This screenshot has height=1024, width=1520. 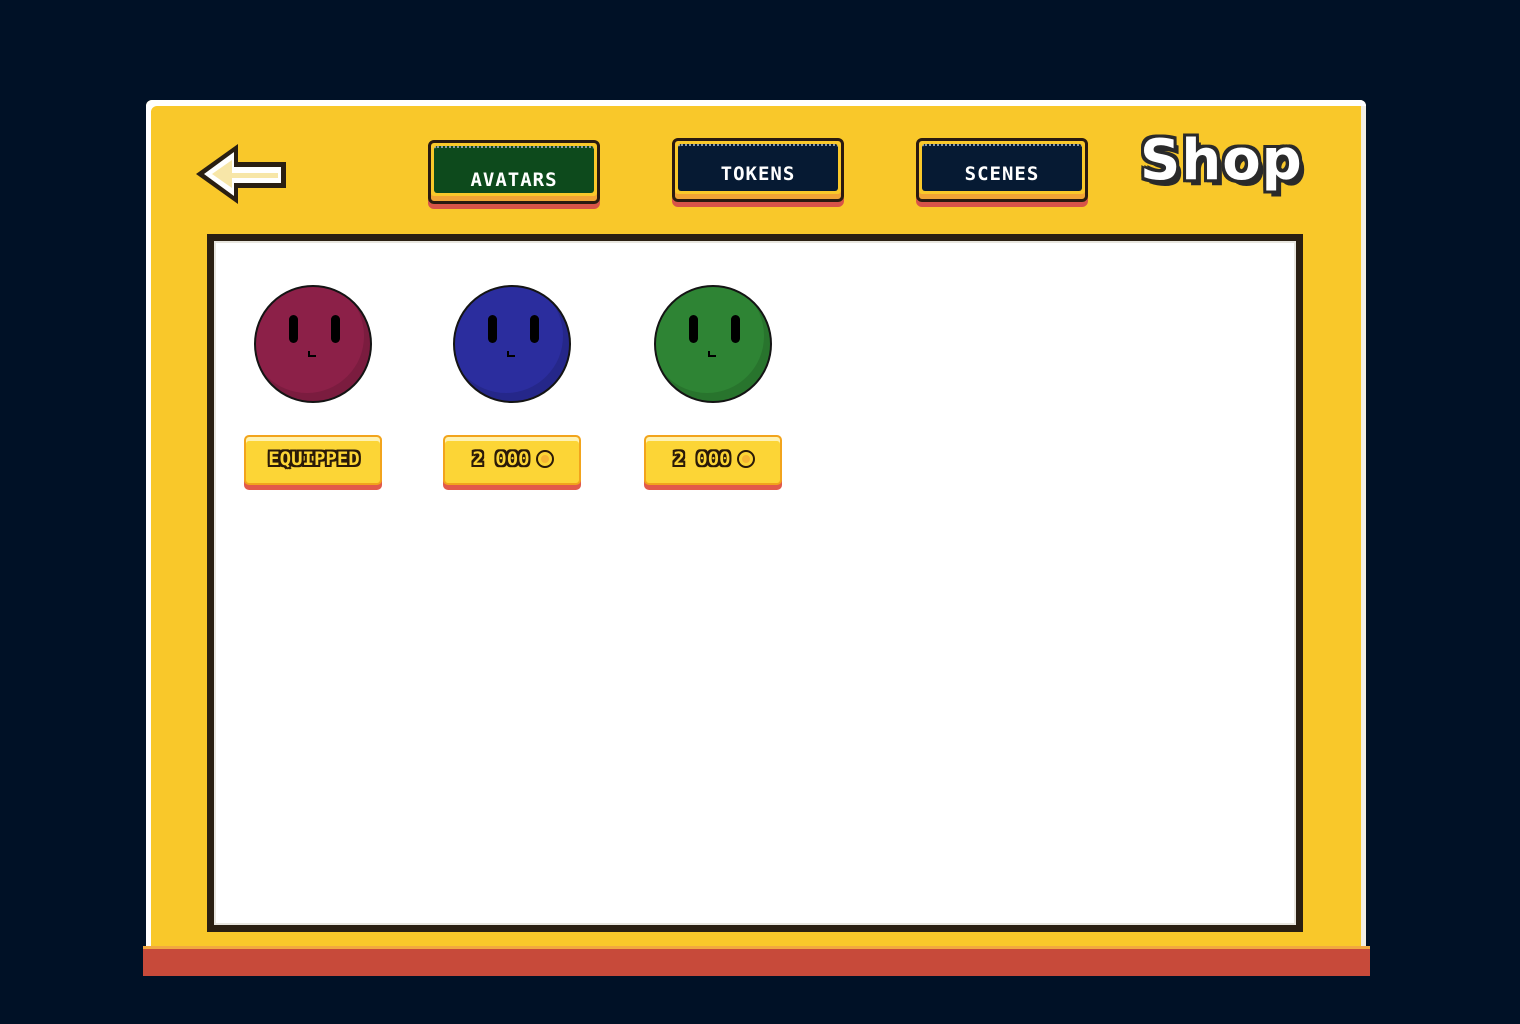 What do you see at coordinates (314, 459) in the screenshot?
I see `equipped-label: EQUIPPED` at bounding box center [314, 459].